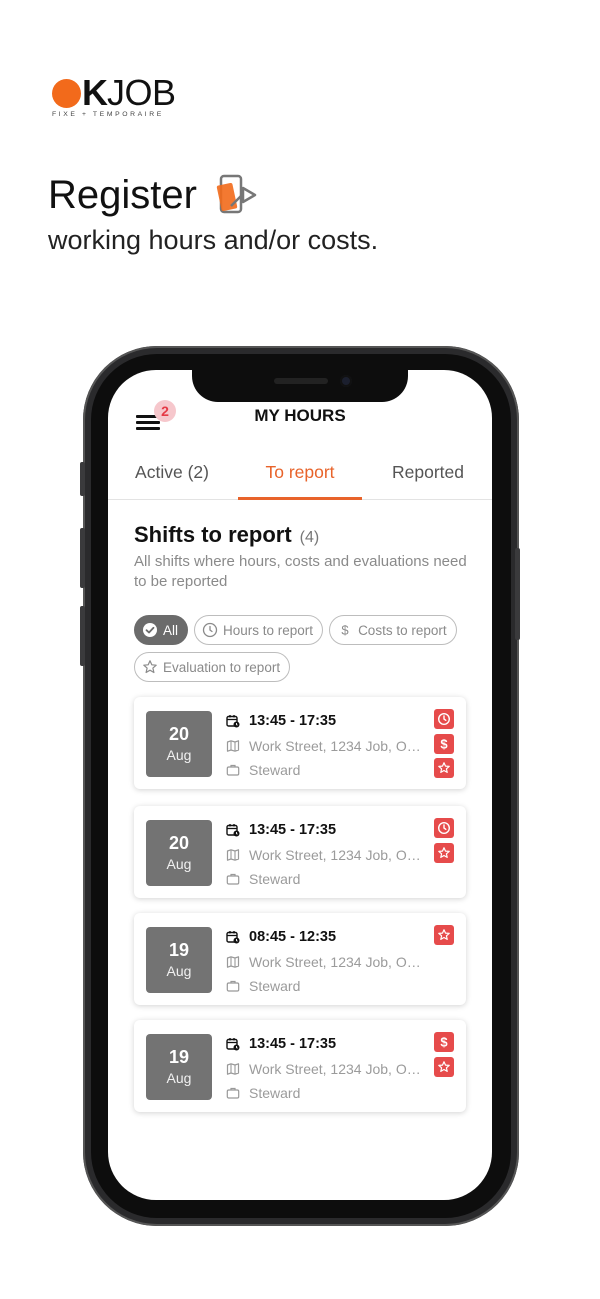  Describe the element at coordinates (213, 534) in the screenshot. I see `section-title: Shifts to report` at that location.